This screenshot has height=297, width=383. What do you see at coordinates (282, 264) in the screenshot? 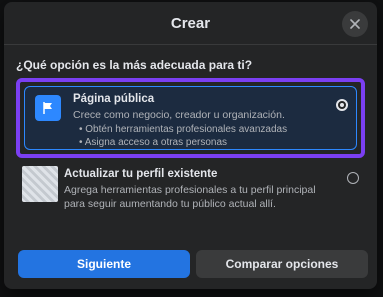
I see `compare-options-button: Comparar opciones` at bounding box center [282, 264].